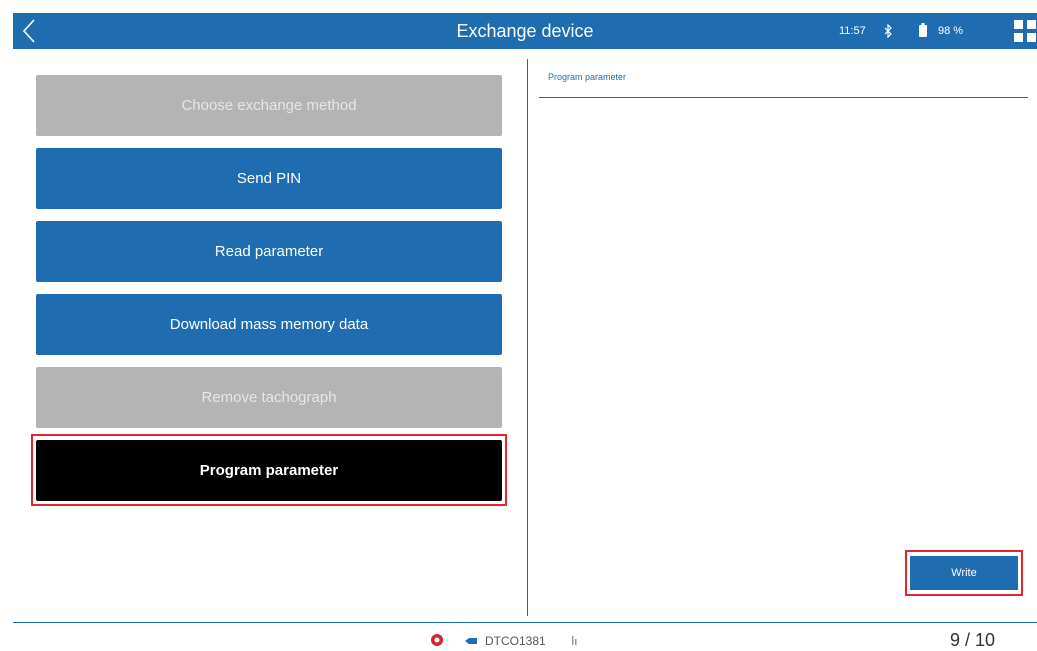 Image resolution: width=1037 pixels, height=651 pixels. What do you see at coordinates (269, 324) in the screenshot?
I see `download-mass-memory-data-button: Download mass memory data` at bounding box center [269, 324].